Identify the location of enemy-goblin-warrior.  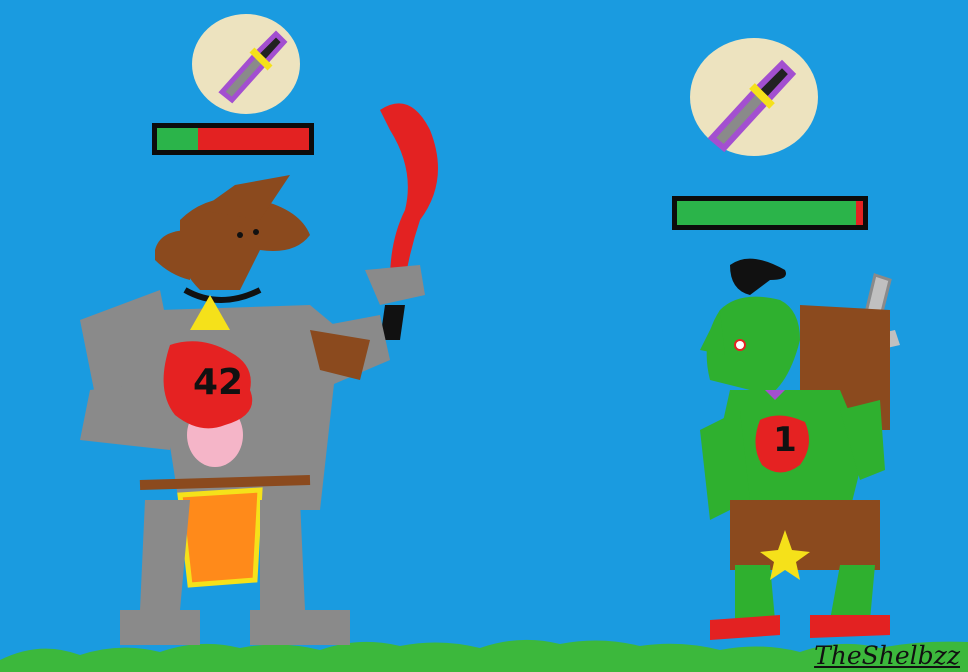
(800, 449).